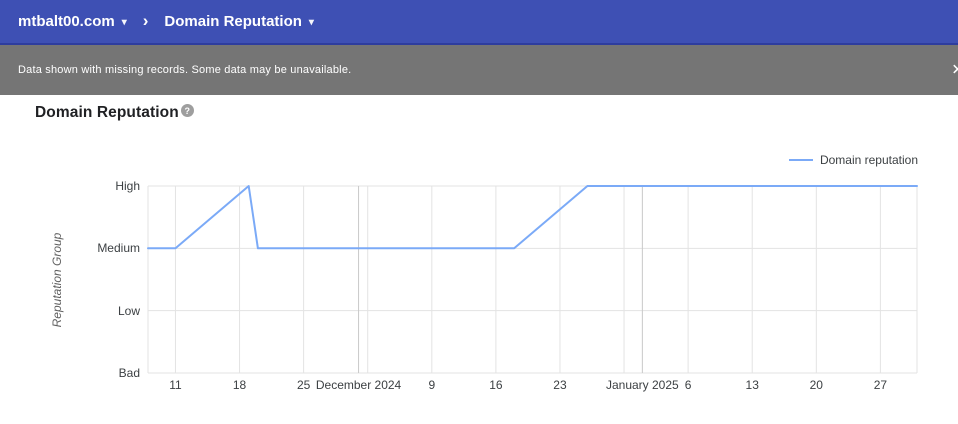 This screenshot has width=958, height=424. I want to click on x-axis-tick-label: 18, so click(239, 385).